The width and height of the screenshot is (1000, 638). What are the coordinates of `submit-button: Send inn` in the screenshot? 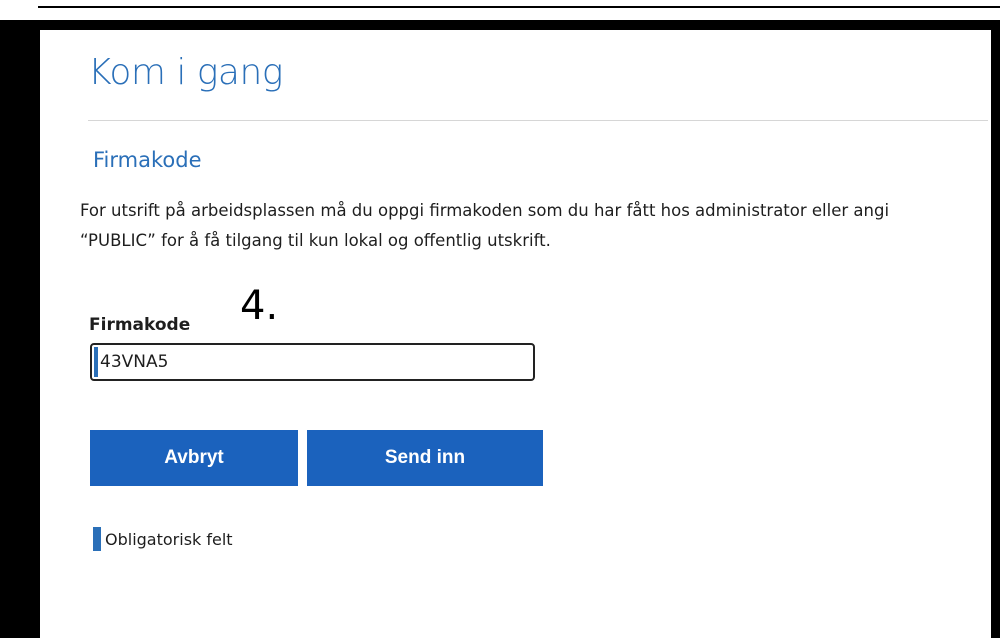 It's located at (425, 458).